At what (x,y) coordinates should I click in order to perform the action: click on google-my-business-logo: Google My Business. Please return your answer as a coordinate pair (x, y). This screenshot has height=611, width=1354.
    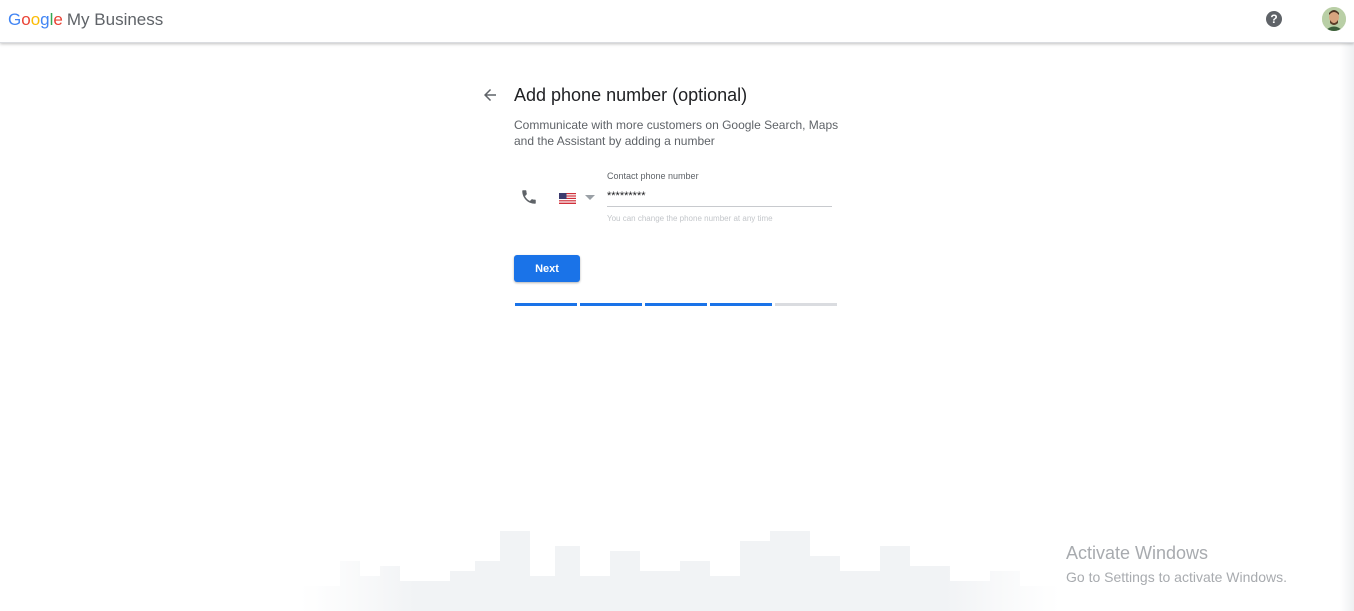
    Looking at the image, I should click on (85, 20).